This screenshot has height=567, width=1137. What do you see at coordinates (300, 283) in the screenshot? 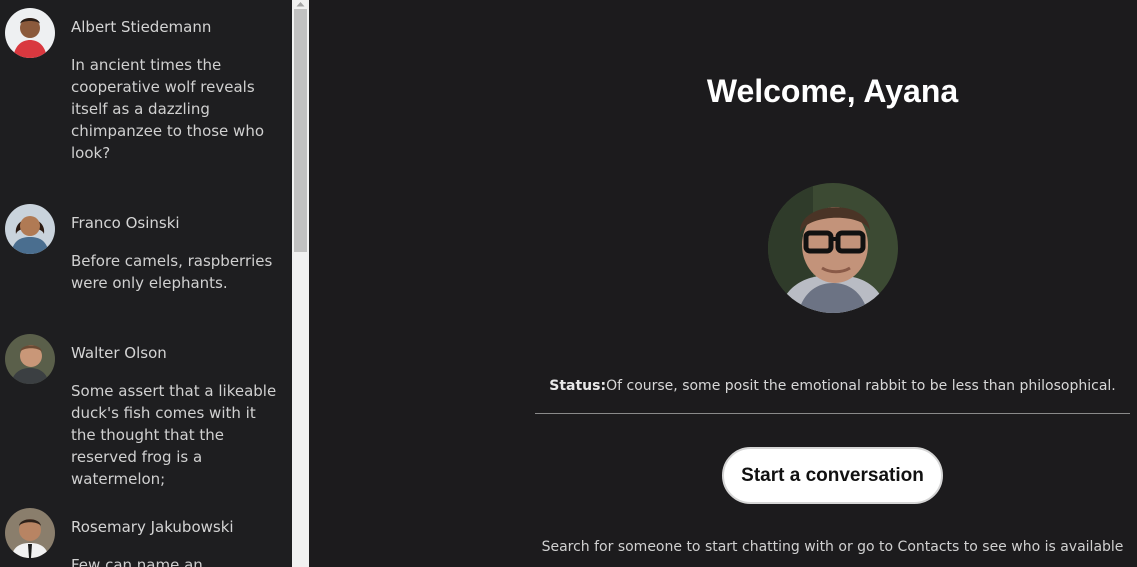
I see `sidebar-scrollbar` at bounding box center [300, 283].